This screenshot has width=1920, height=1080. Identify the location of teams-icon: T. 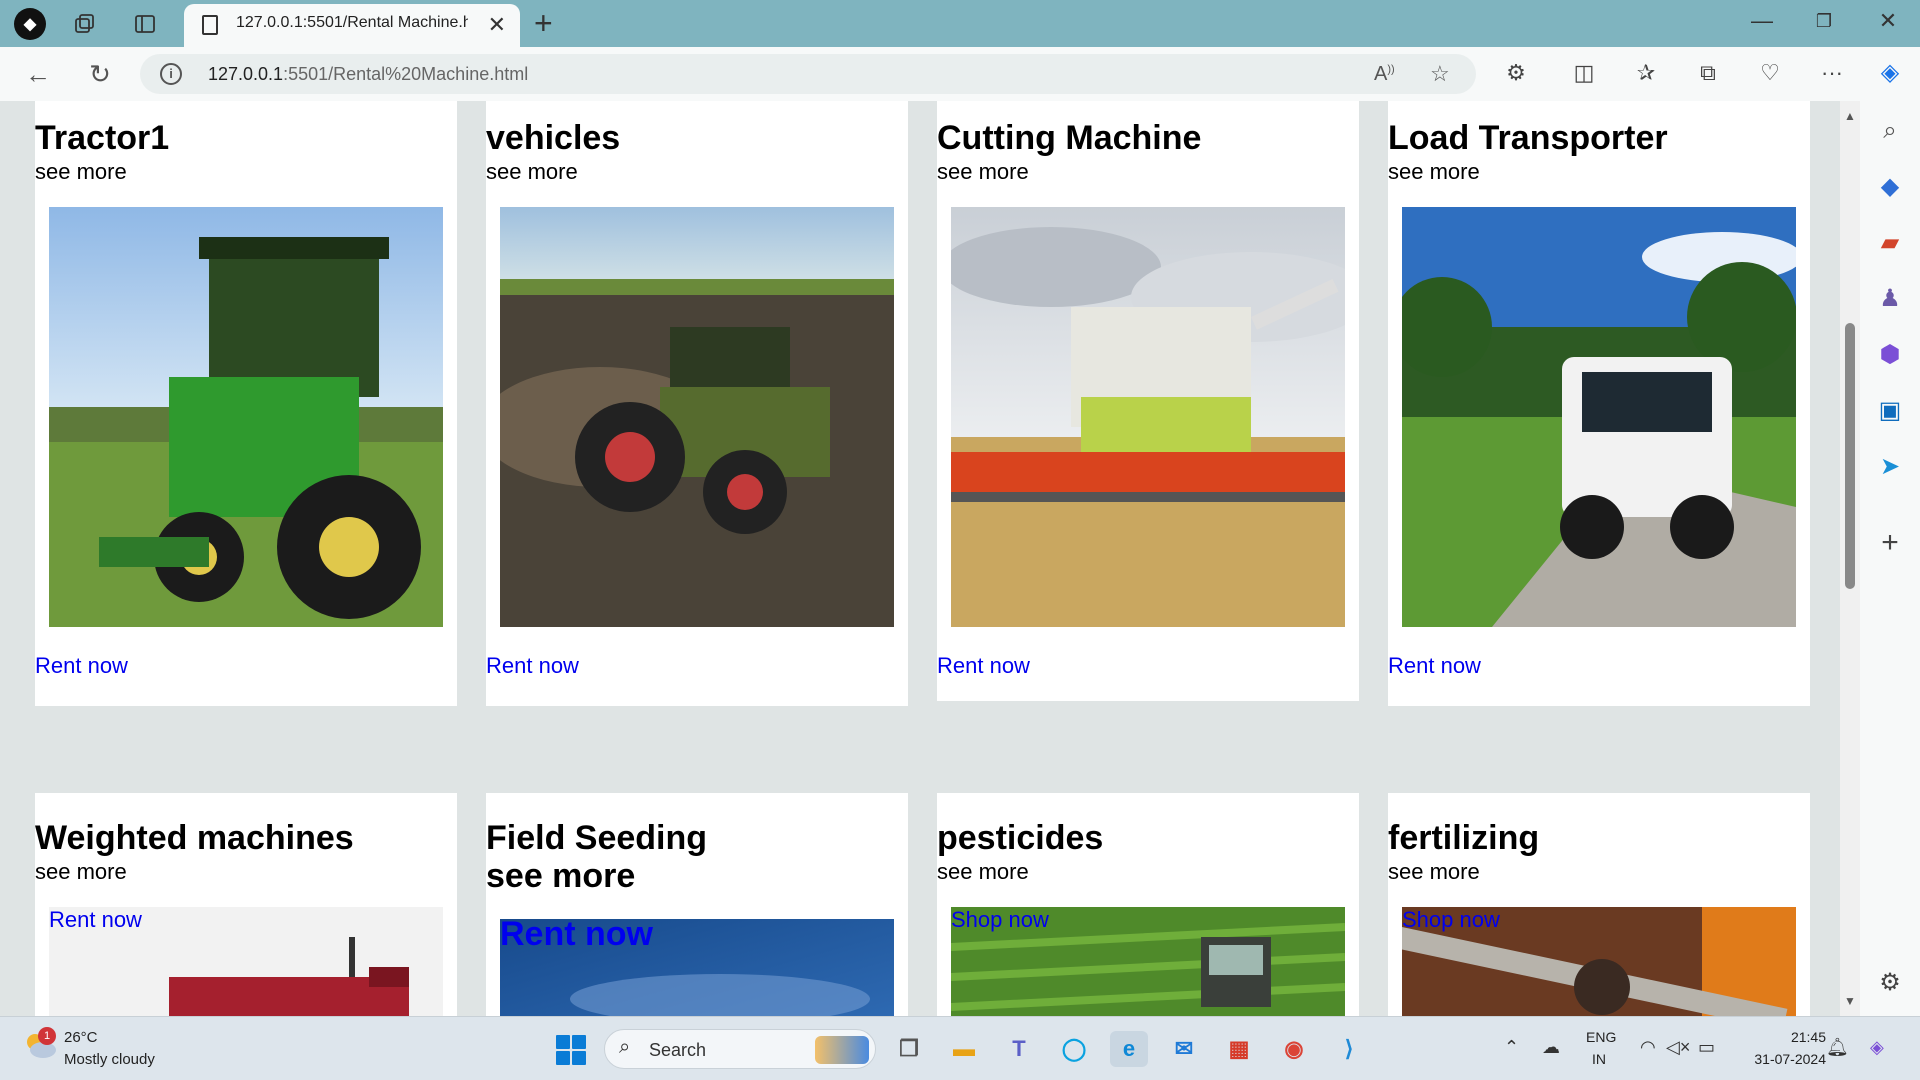
(1019, 1049).